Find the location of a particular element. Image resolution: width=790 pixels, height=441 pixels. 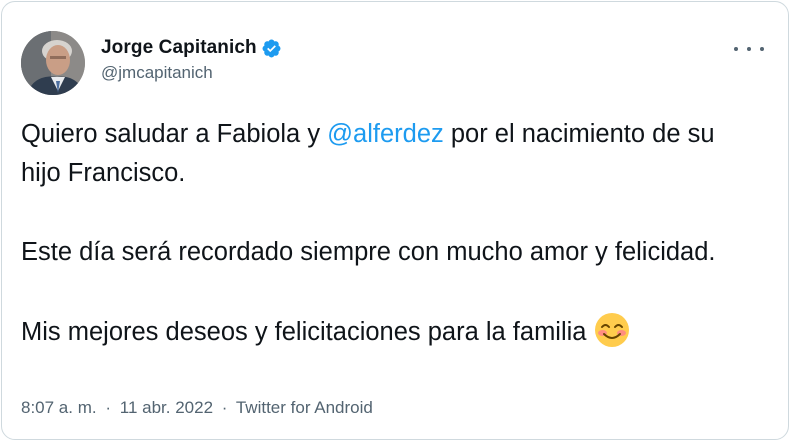

avatar-photo is located at coordinates (53, 63).